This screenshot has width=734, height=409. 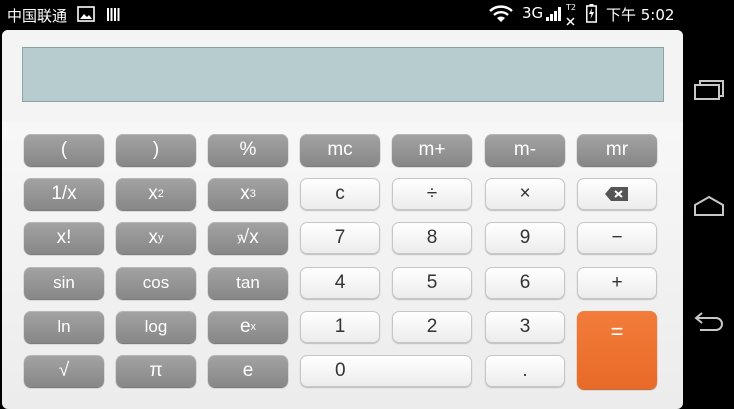 What do you see at coordinates (248, 150) in the screenshot?
I see `percent-button: %` at bounding box center [248, 150].